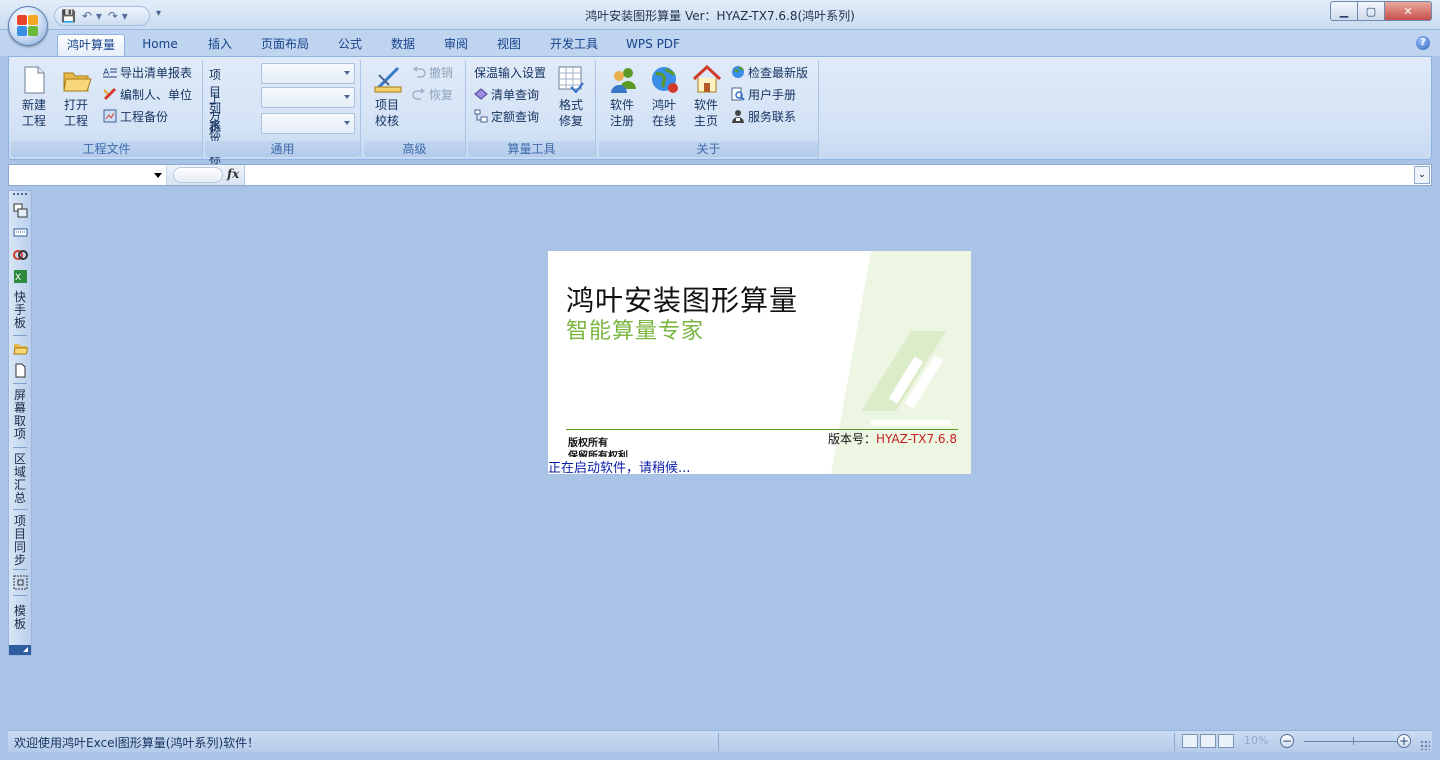 The height and width of the screenshot is (760, 1440). I want to click on tab-data: 数据, so click(403, 45).